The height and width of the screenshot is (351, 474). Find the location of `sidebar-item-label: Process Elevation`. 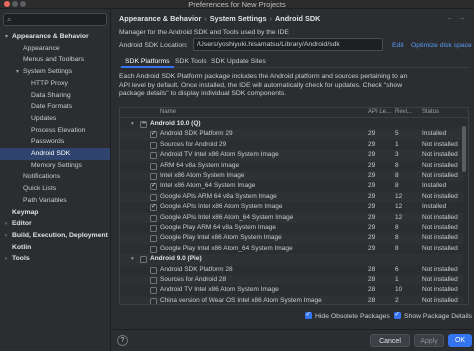

sidebar-item-label: Process Elevation is located at coordinates (58, 130).